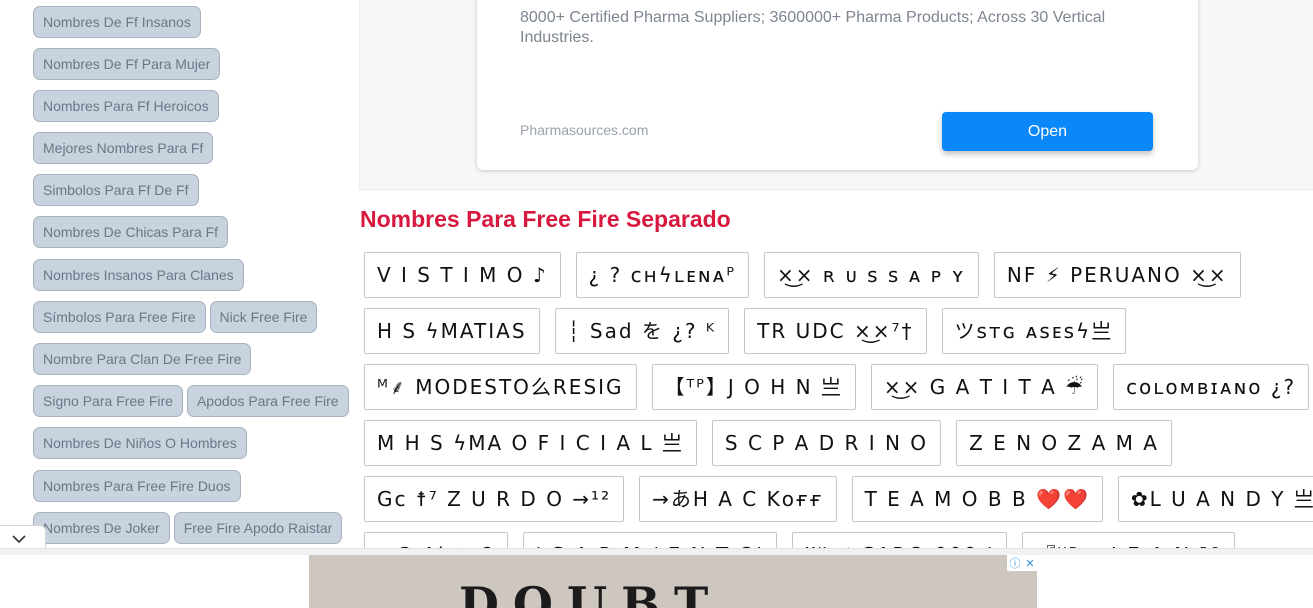 This screenshot has width=1313, height=608. I want to click on name-copy-box: ᴄᴏʟᴏᴍʙɪᴀɴᴏ ¿?, so click(1211, 387).